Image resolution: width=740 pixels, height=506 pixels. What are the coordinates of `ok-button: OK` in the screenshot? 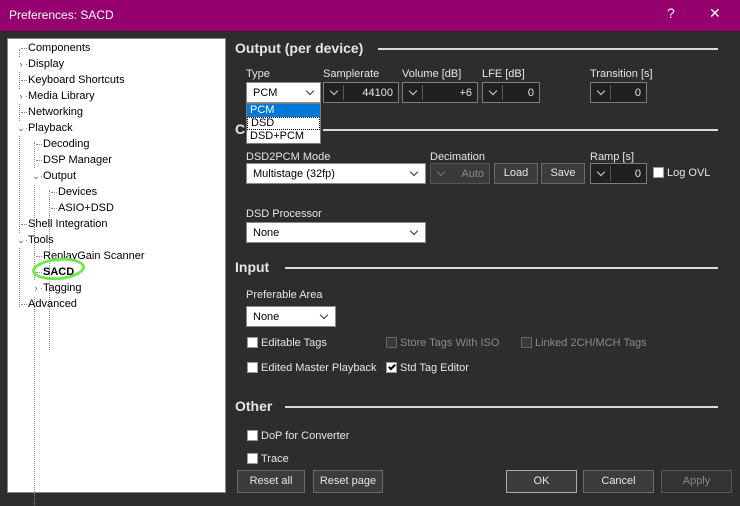 It's located at (541, 481).